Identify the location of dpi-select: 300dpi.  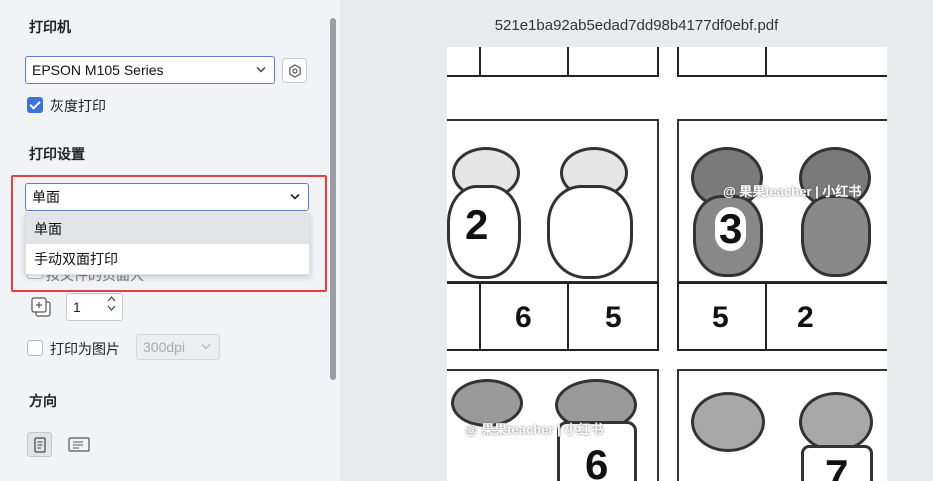
(178, 347).